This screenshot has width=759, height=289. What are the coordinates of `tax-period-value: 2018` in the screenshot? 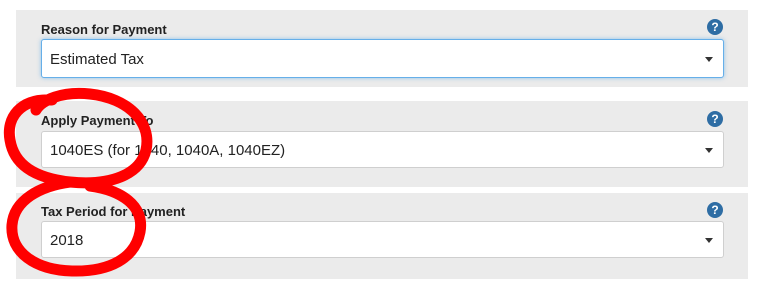 It's located at (67, 240).